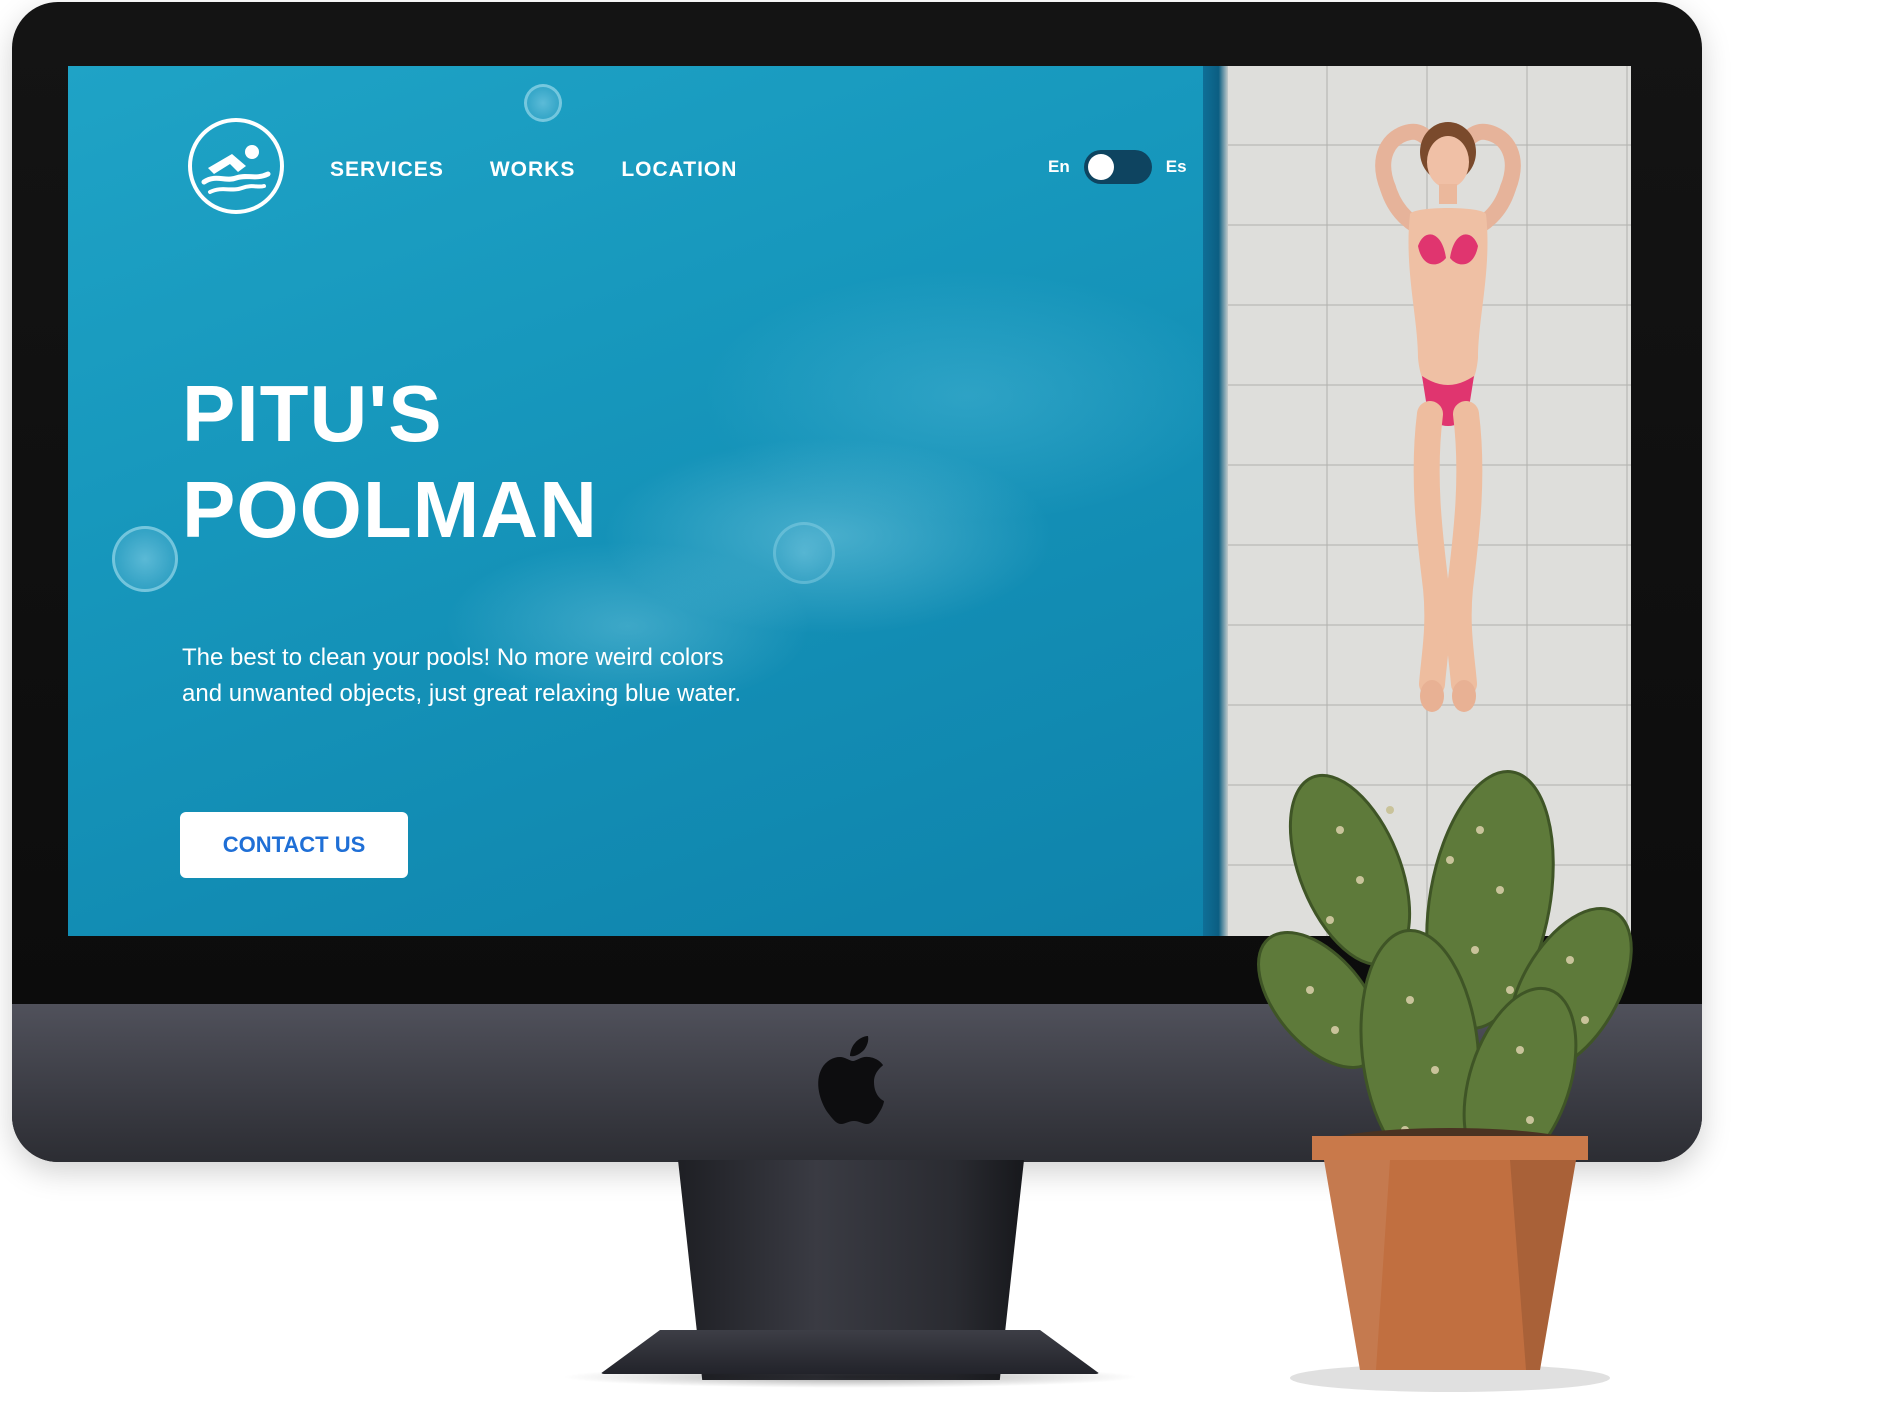  Describe the element at coordinates (1216, 501) in the screenshot. I see `pool-edge` at that location.